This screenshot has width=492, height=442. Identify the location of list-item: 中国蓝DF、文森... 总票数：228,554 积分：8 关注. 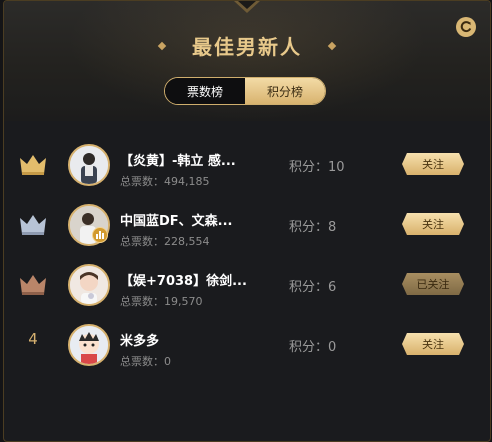
(247, 224).